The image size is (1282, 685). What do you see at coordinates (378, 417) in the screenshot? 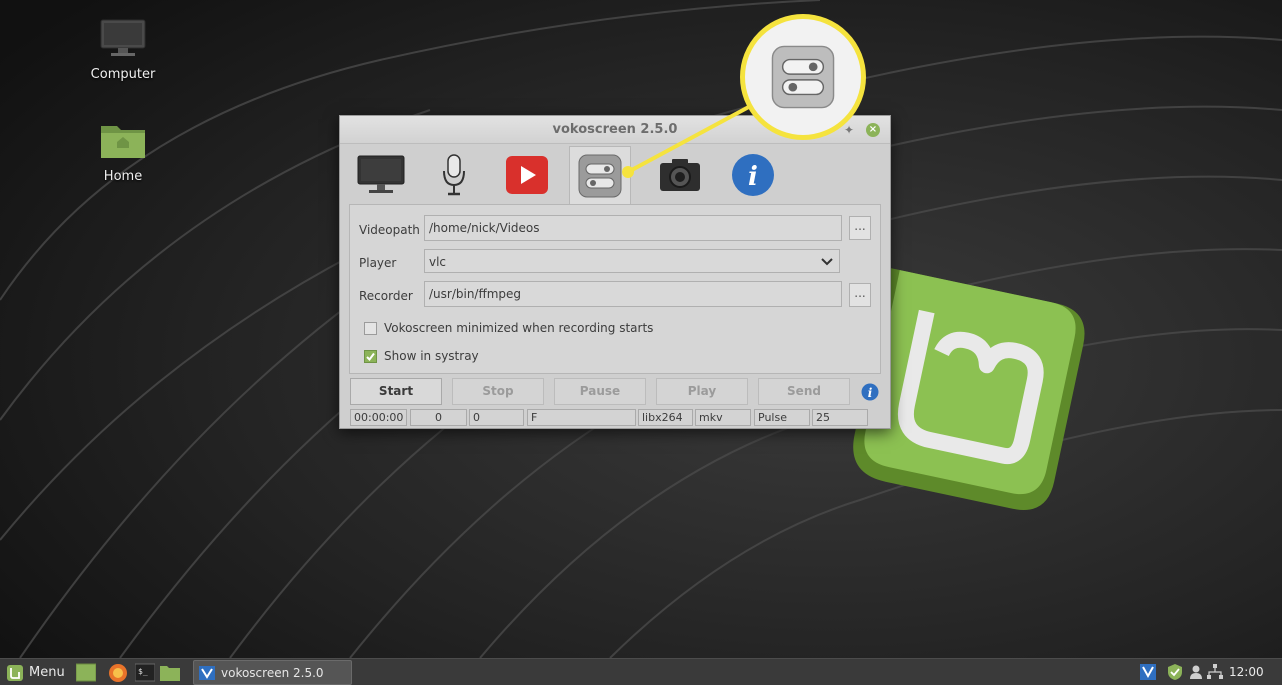
I see `status-time: 00:00:00` at bounding box center [378, 417].